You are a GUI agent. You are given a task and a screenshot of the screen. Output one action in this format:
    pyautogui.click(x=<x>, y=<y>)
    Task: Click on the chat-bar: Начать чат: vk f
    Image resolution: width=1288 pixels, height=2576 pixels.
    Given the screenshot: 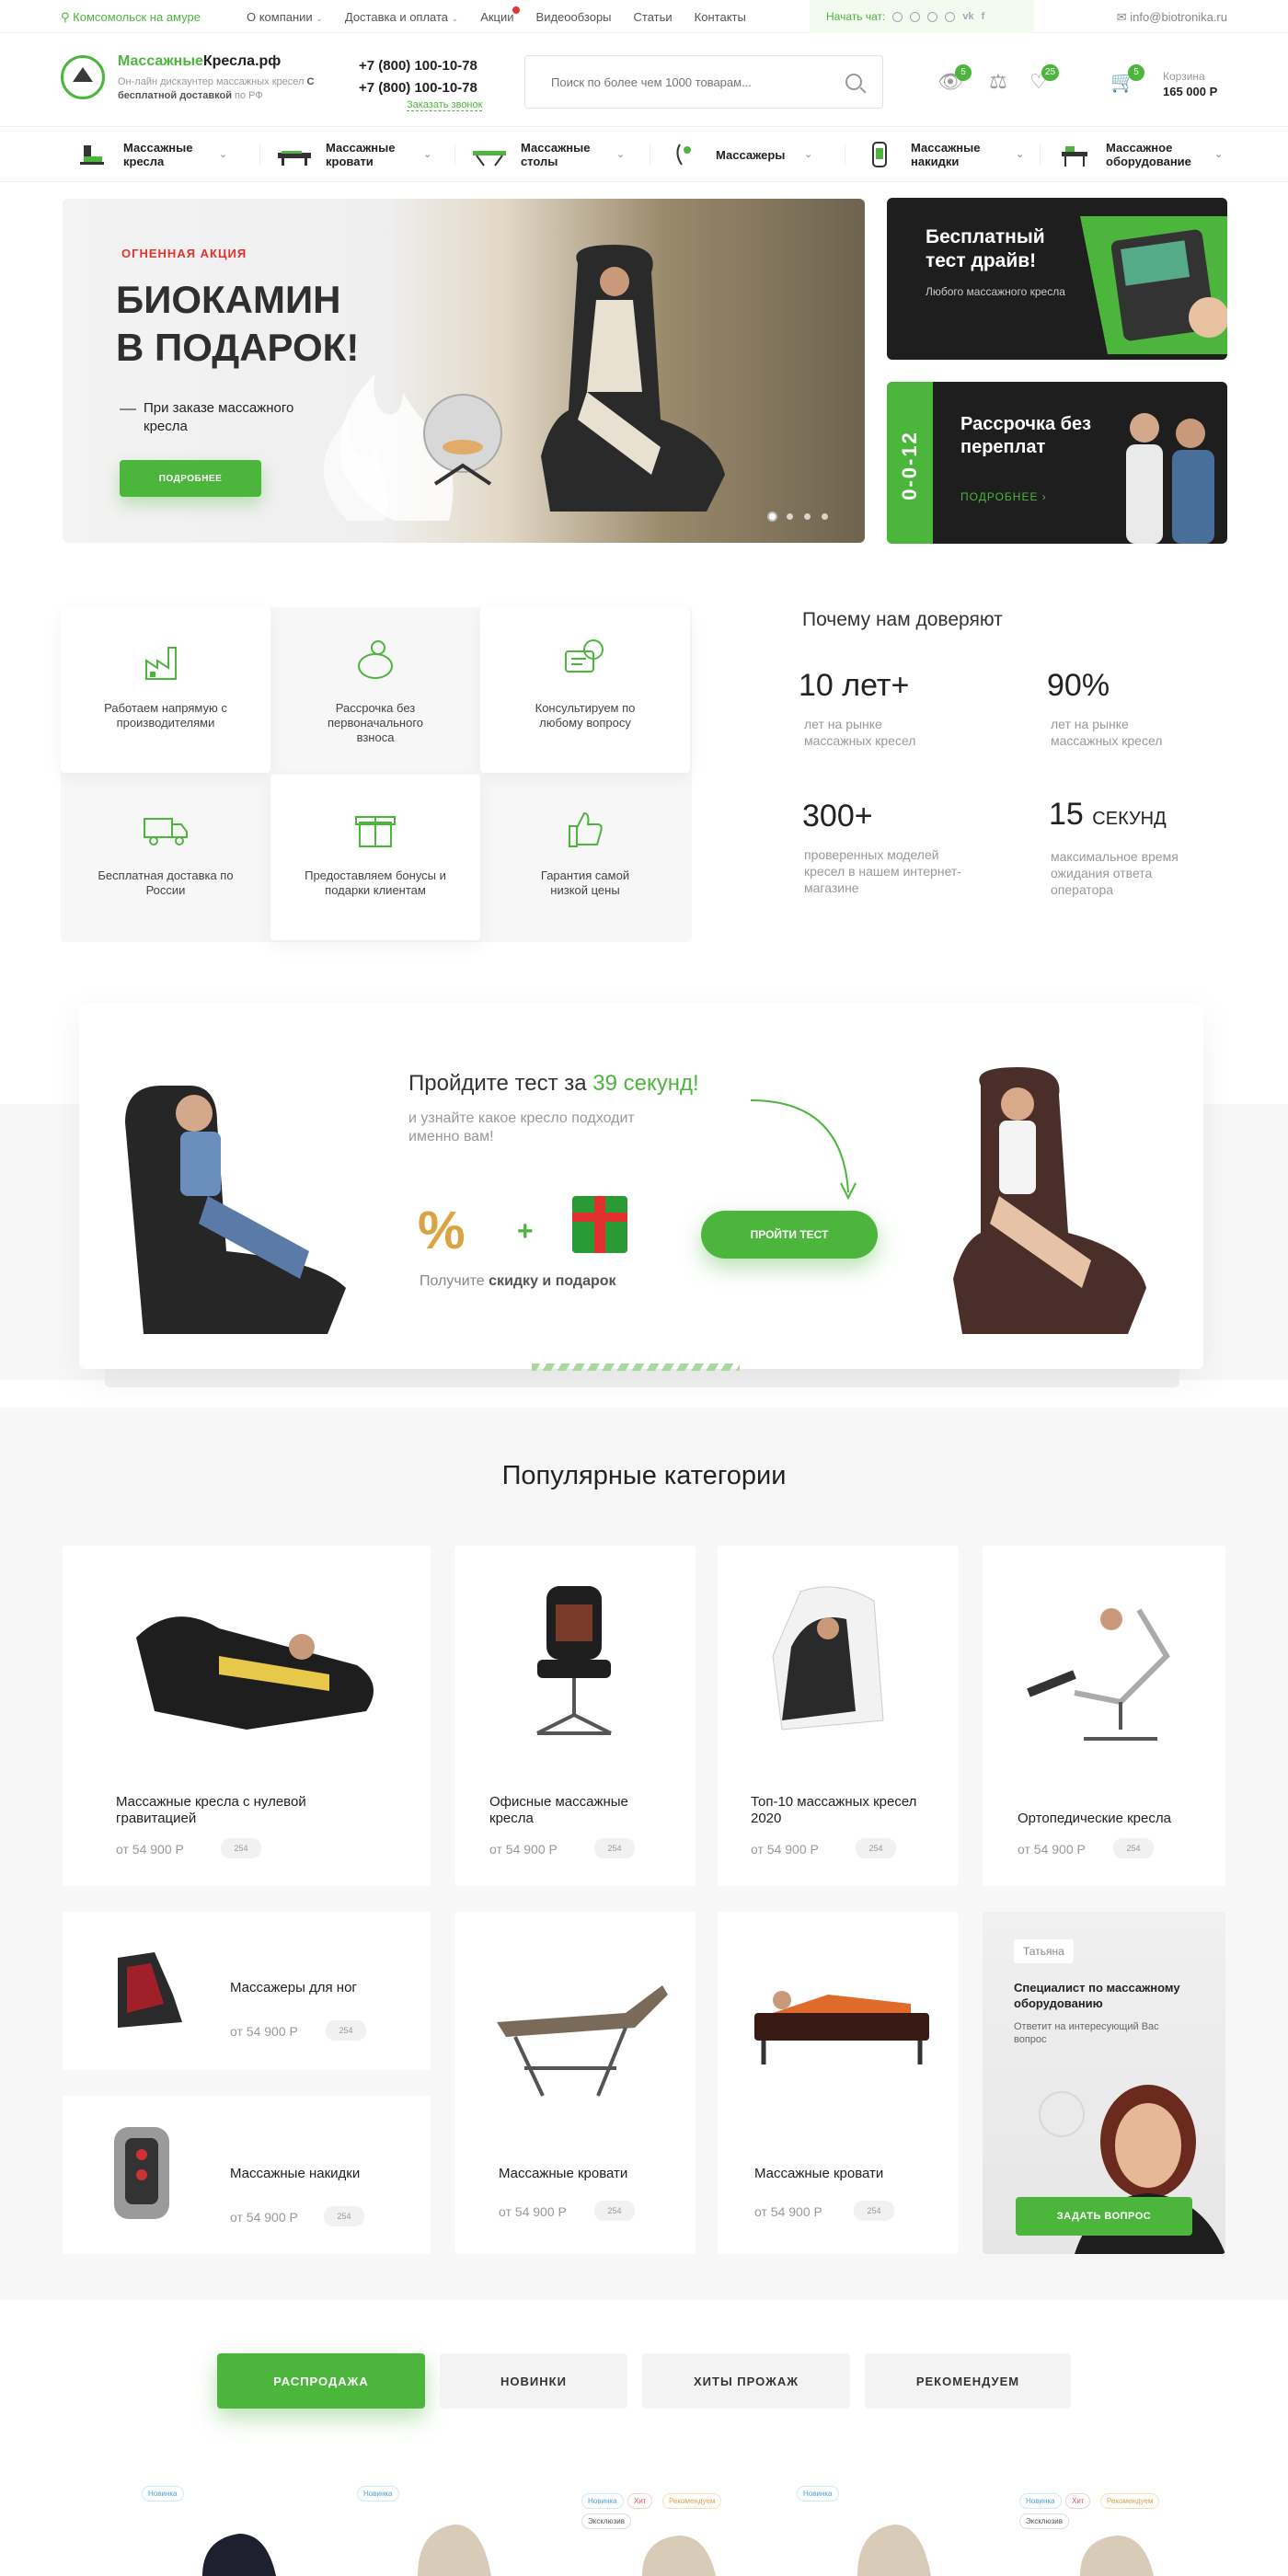 What is the action you would take?
    pyautogui.click(x=922, y=16)
    